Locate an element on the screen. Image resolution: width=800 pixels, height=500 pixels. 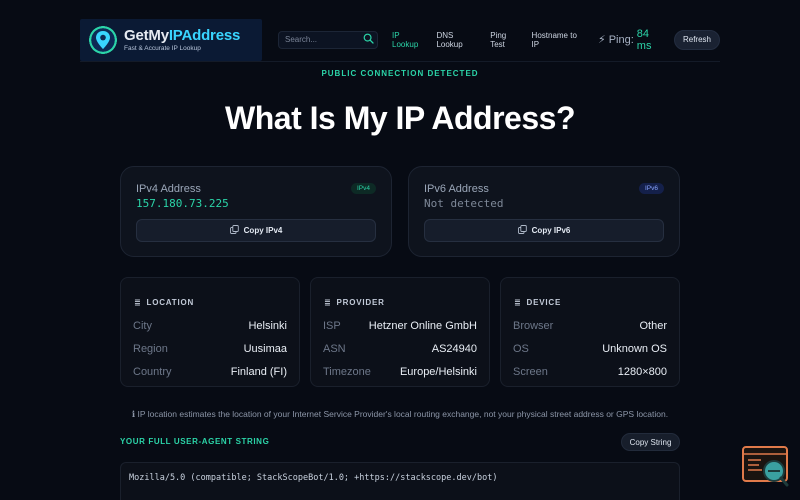
info-row: OS Unknown OS is located at coordinates (590, 348).